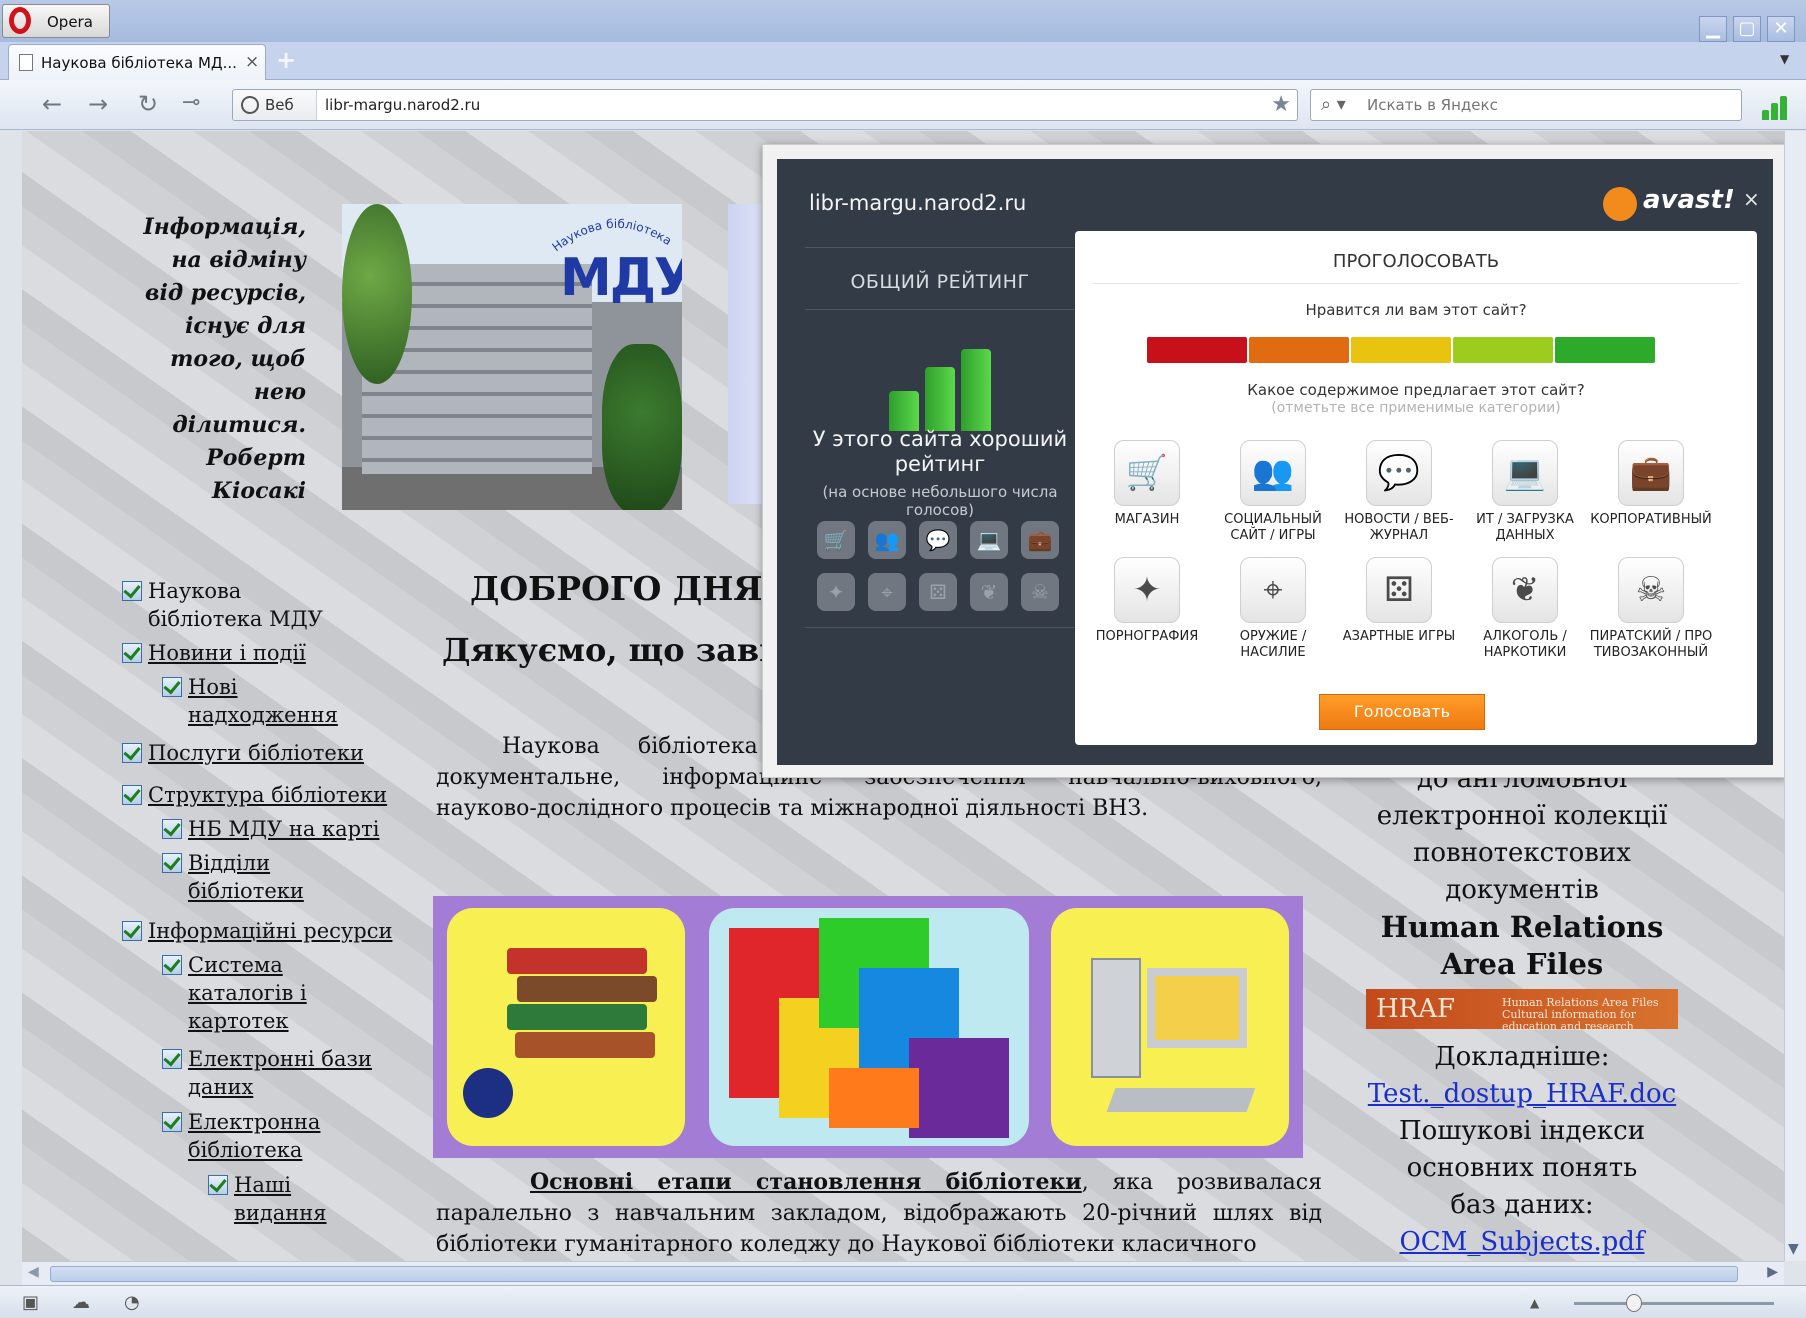 This screenshot has height=1318, width=1806. What do you see at coordinates (250, 105) in the screenshot?
I see `globe-icon` at bounding box center [250, 105].